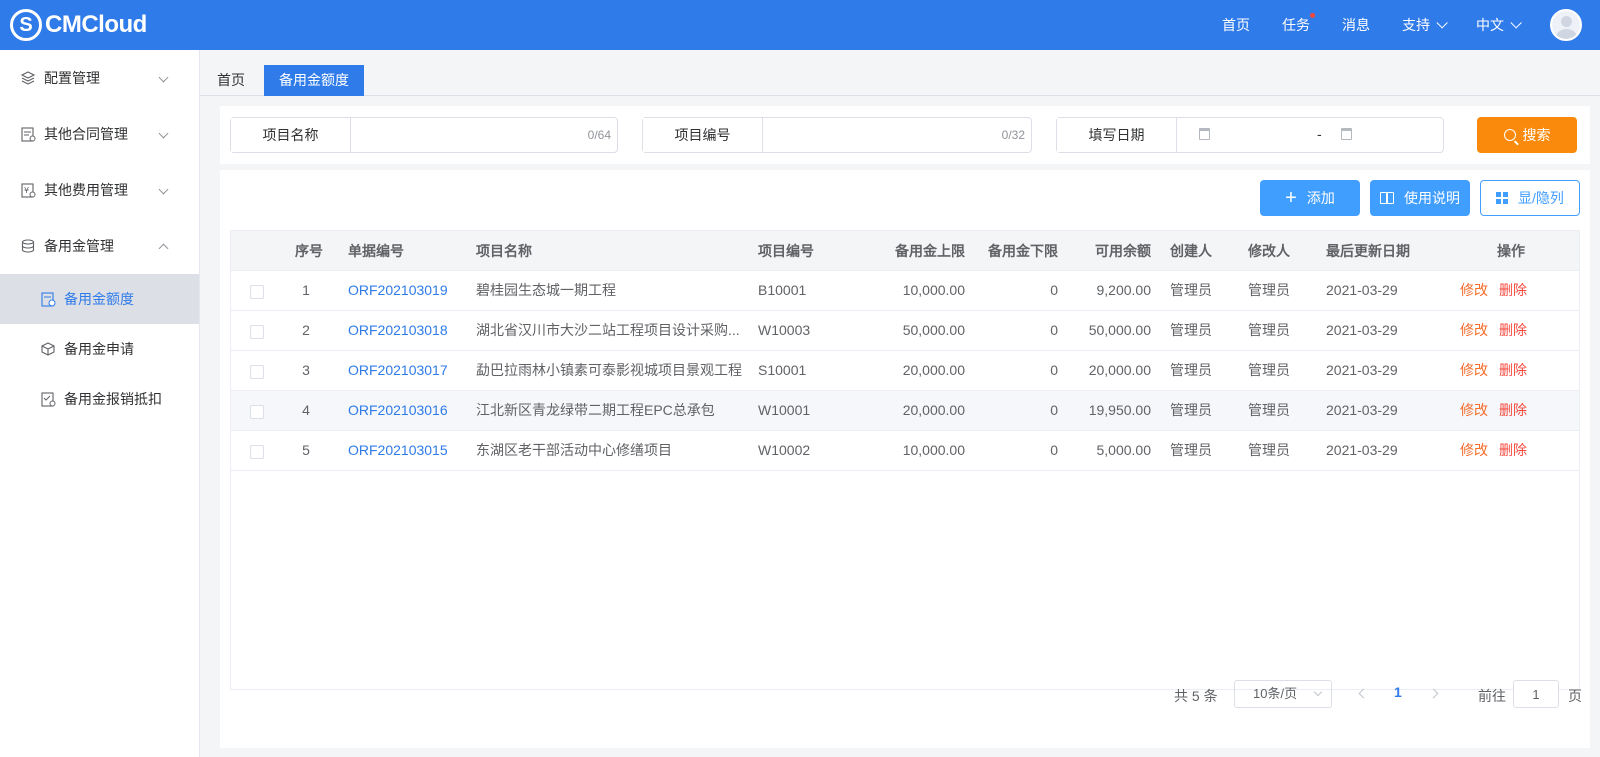 The image size is (1600, 757). What do you see at coordinates (784, 330) in the screenshot?
I see `cell-project-code: W10003` at bounding box center [784, 330].